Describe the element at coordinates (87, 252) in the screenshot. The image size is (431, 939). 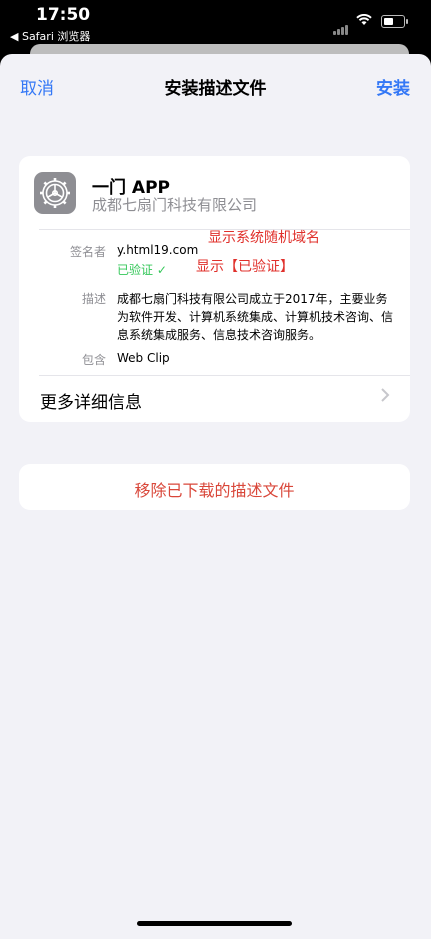
I see `signer-label: 签名者` at that location.